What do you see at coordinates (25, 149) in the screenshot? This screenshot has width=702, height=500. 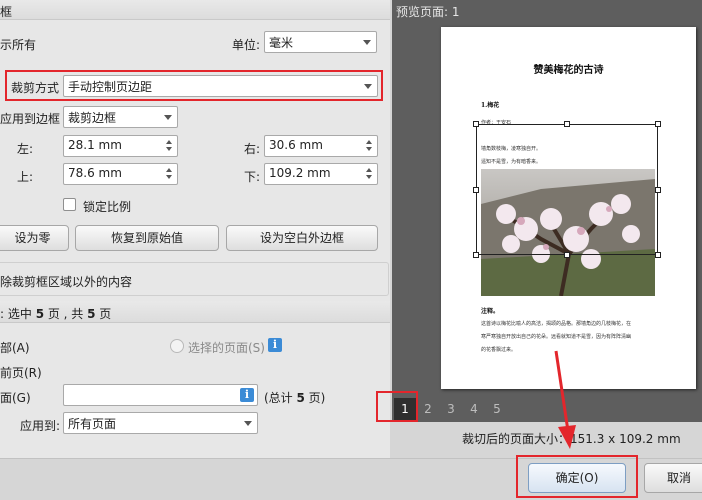 I see `left-margin-label: 左:` at bounding box center [25, 149].